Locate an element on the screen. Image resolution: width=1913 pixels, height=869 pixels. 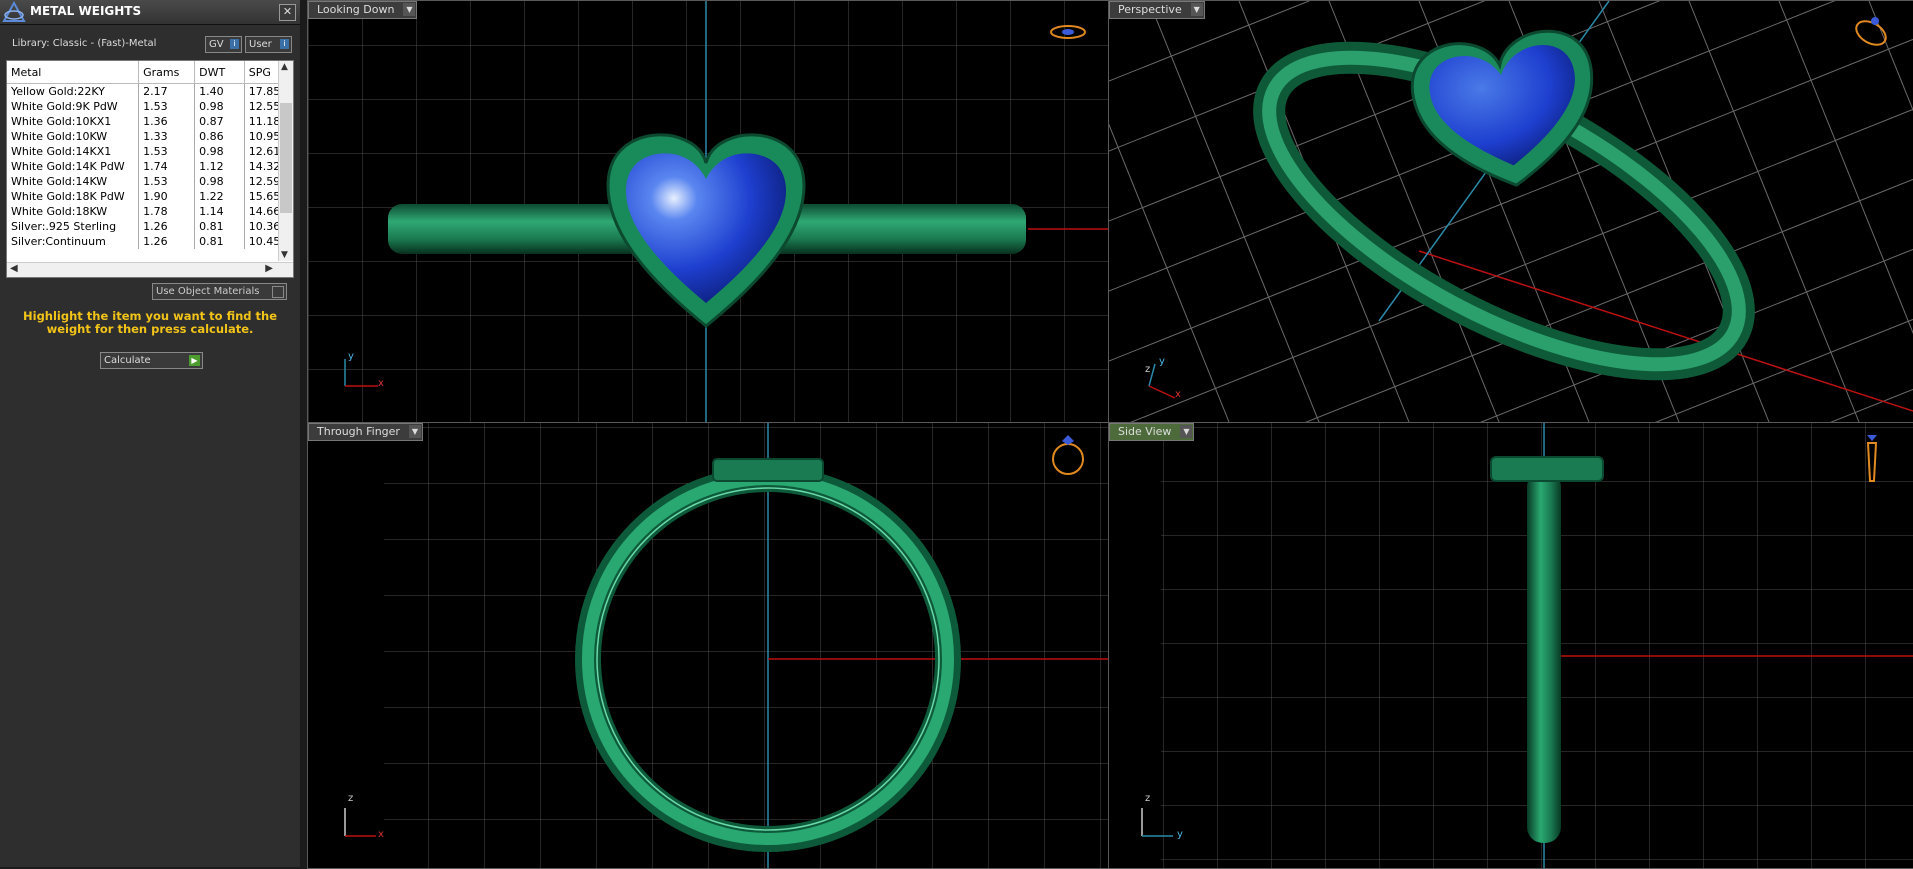
viewport-title: Side View is located at coordinates (1145, 431).